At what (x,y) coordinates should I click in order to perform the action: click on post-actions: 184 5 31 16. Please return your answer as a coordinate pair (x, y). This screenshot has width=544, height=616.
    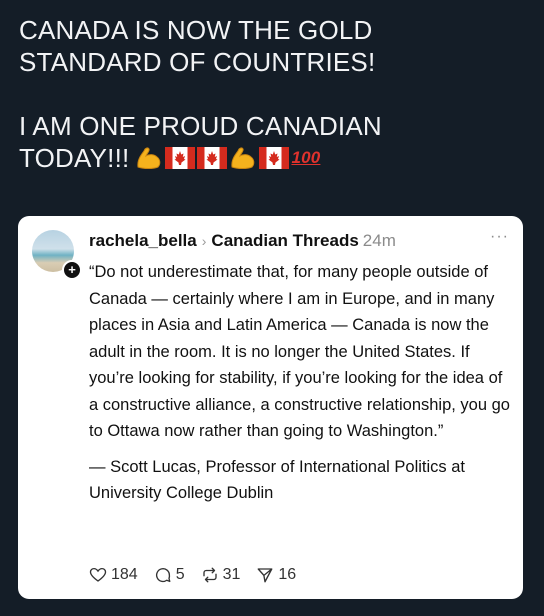
    Looking at the image, I should click on (200, 575).